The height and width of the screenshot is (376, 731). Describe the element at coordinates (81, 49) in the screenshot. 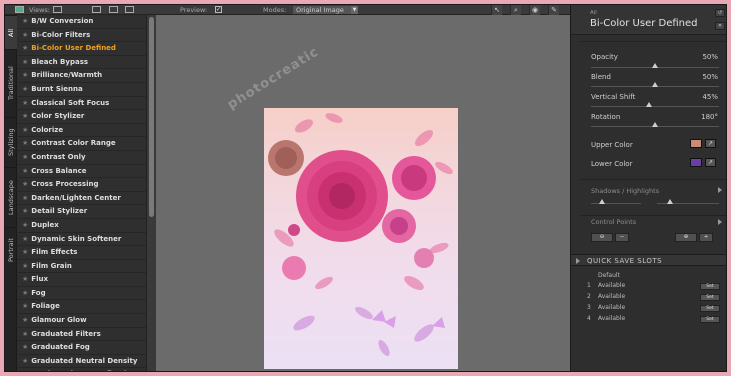

I see `filter-list-item: ★ Bi-Color User Defined` at that location.